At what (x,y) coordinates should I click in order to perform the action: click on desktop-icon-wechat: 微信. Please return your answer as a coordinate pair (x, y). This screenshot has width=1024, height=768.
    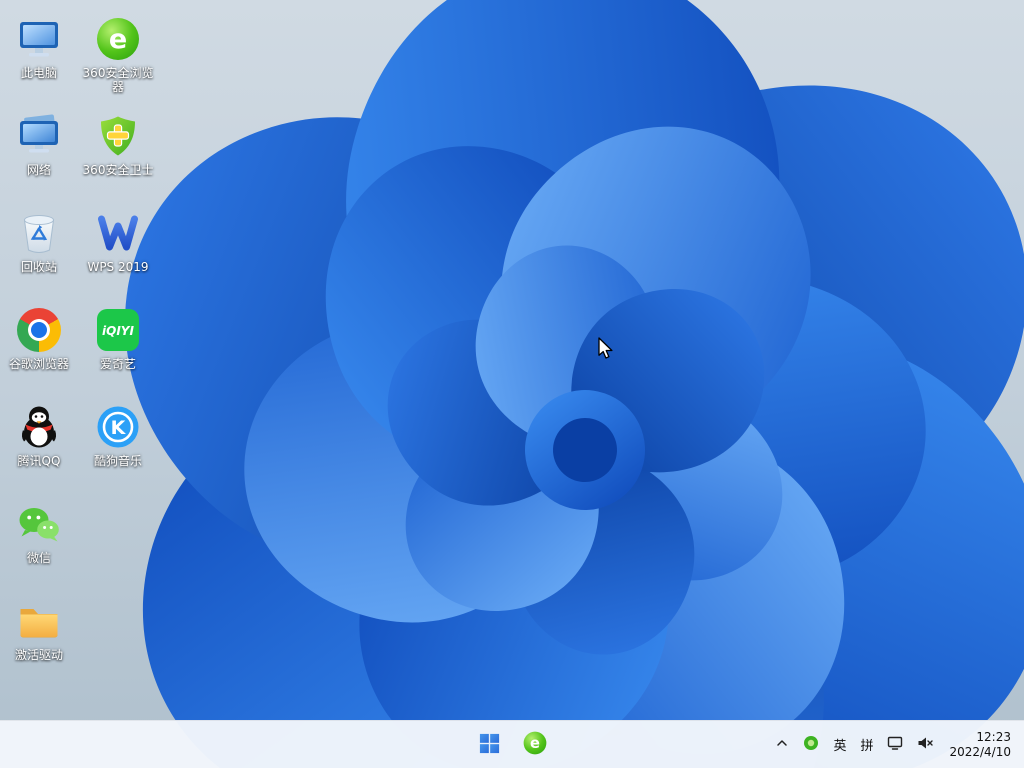
    Looking at the image, I should click on (39, 539).